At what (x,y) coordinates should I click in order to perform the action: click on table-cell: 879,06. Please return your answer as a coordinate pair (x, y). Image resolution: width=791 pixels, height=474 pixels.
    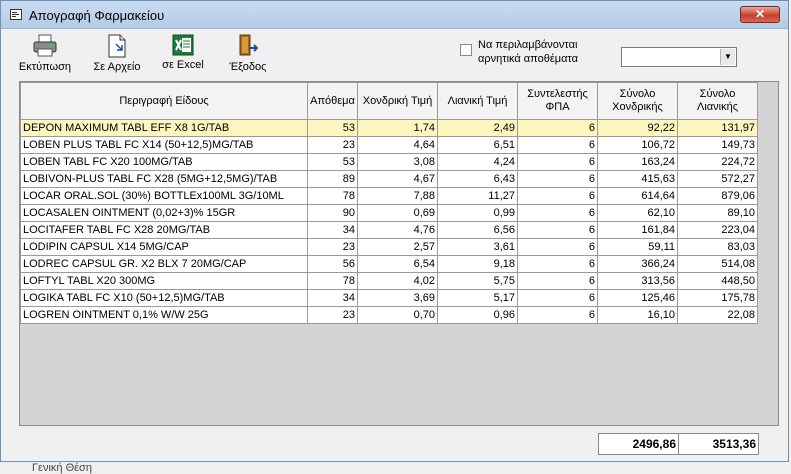
    Looking at the image, I should click on (717, 196).